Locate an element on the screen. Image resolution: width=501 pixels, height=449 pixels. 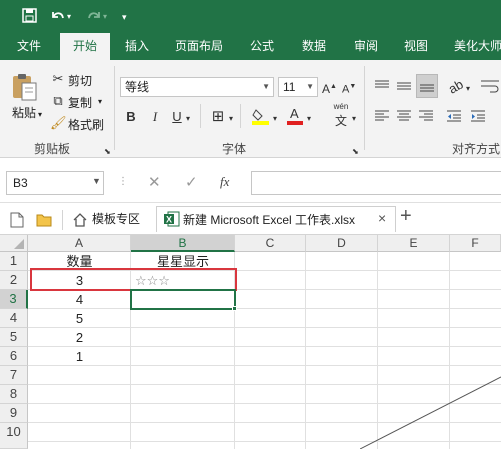
italic-button: I is located at coordinates (155, 117).